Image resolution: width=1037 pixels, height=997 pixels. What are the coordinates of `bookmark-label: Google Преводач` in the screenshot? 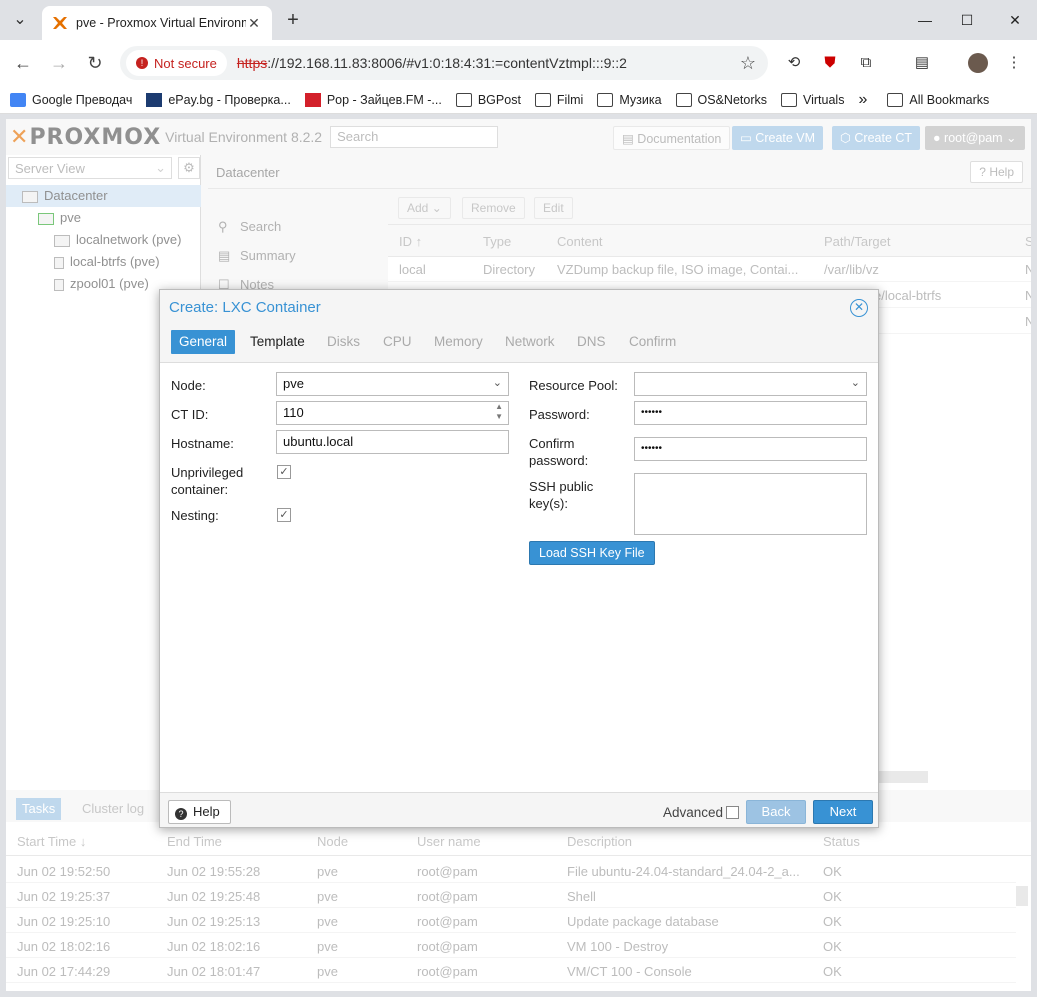 It's located at (82, 99).